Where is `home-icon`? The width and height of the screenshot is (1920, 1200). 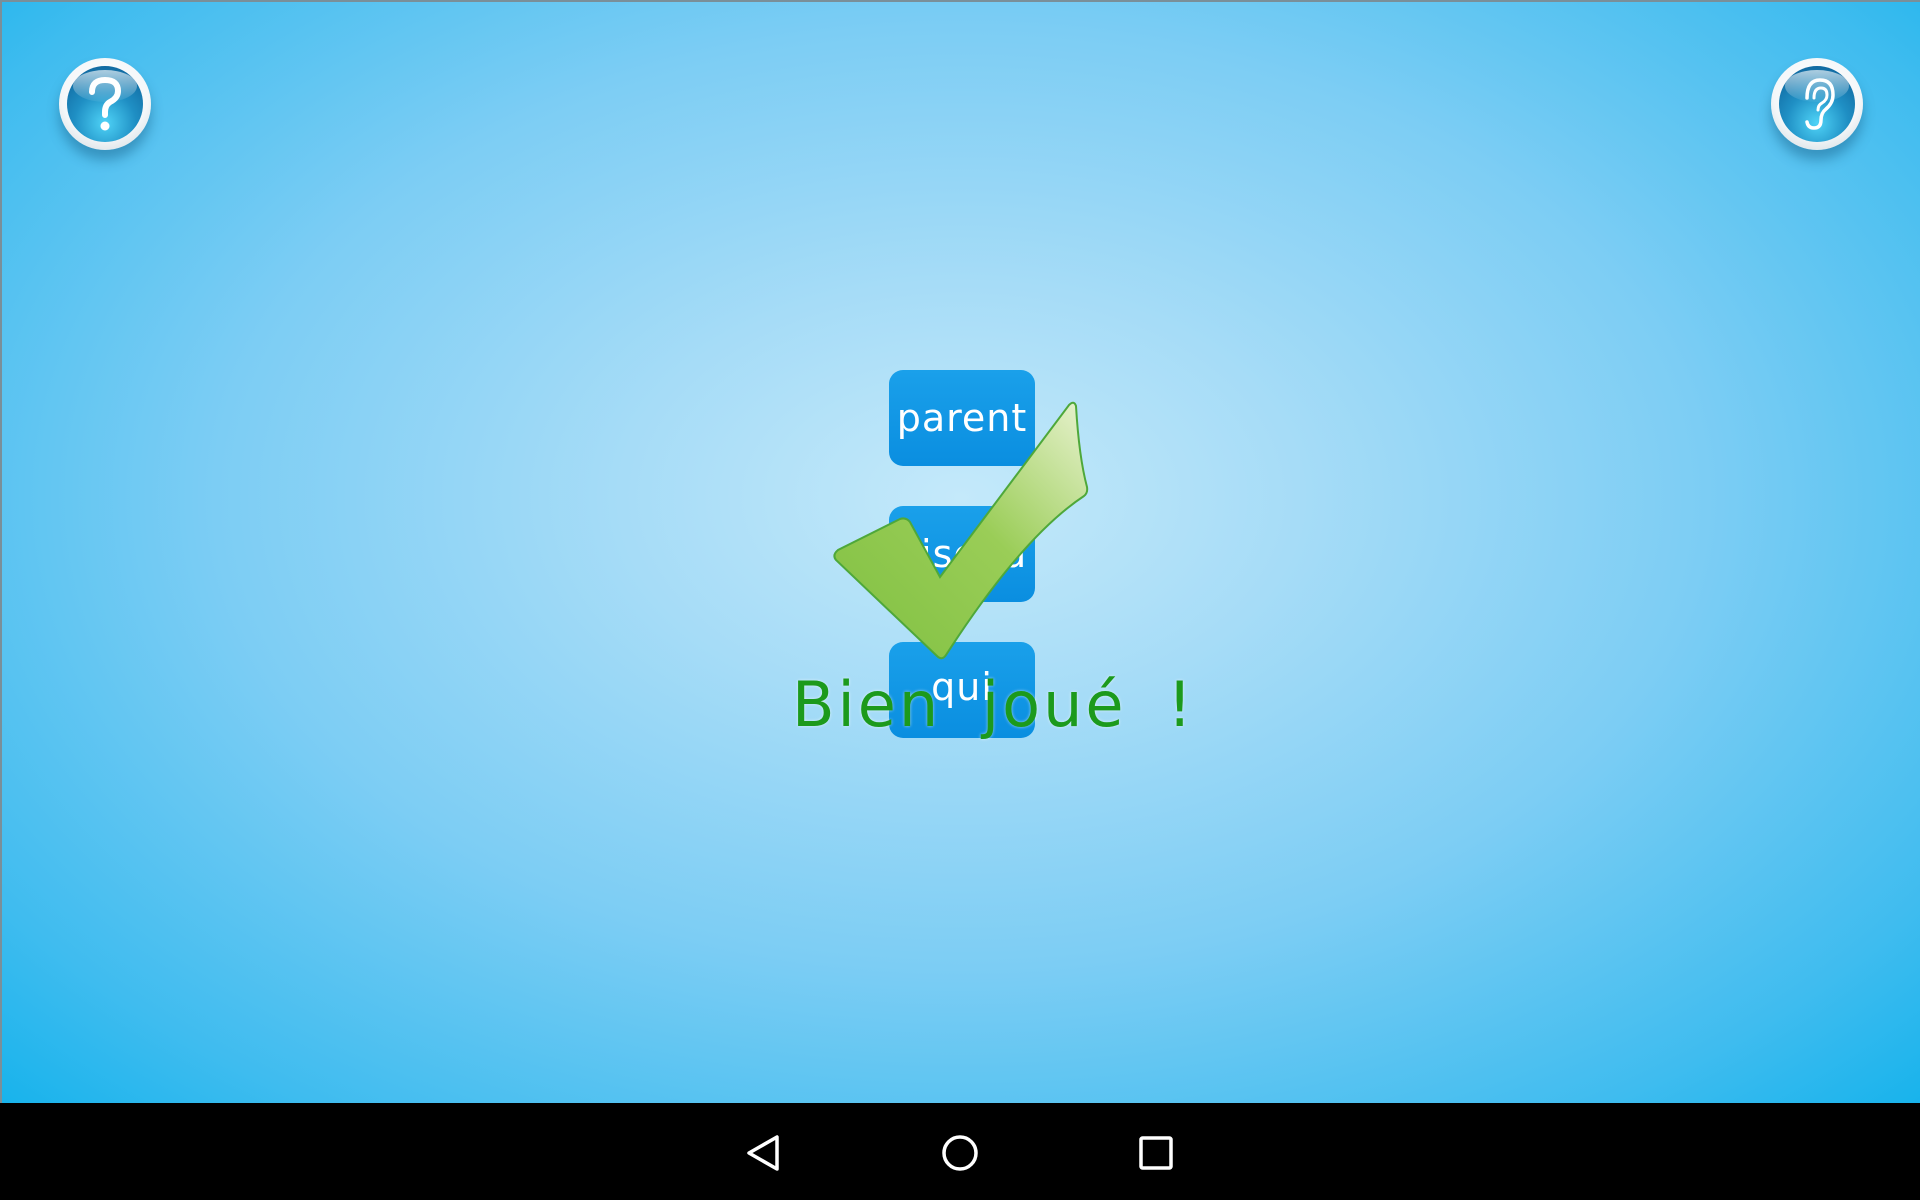
home-icon is located at coordinates (960, 1153).